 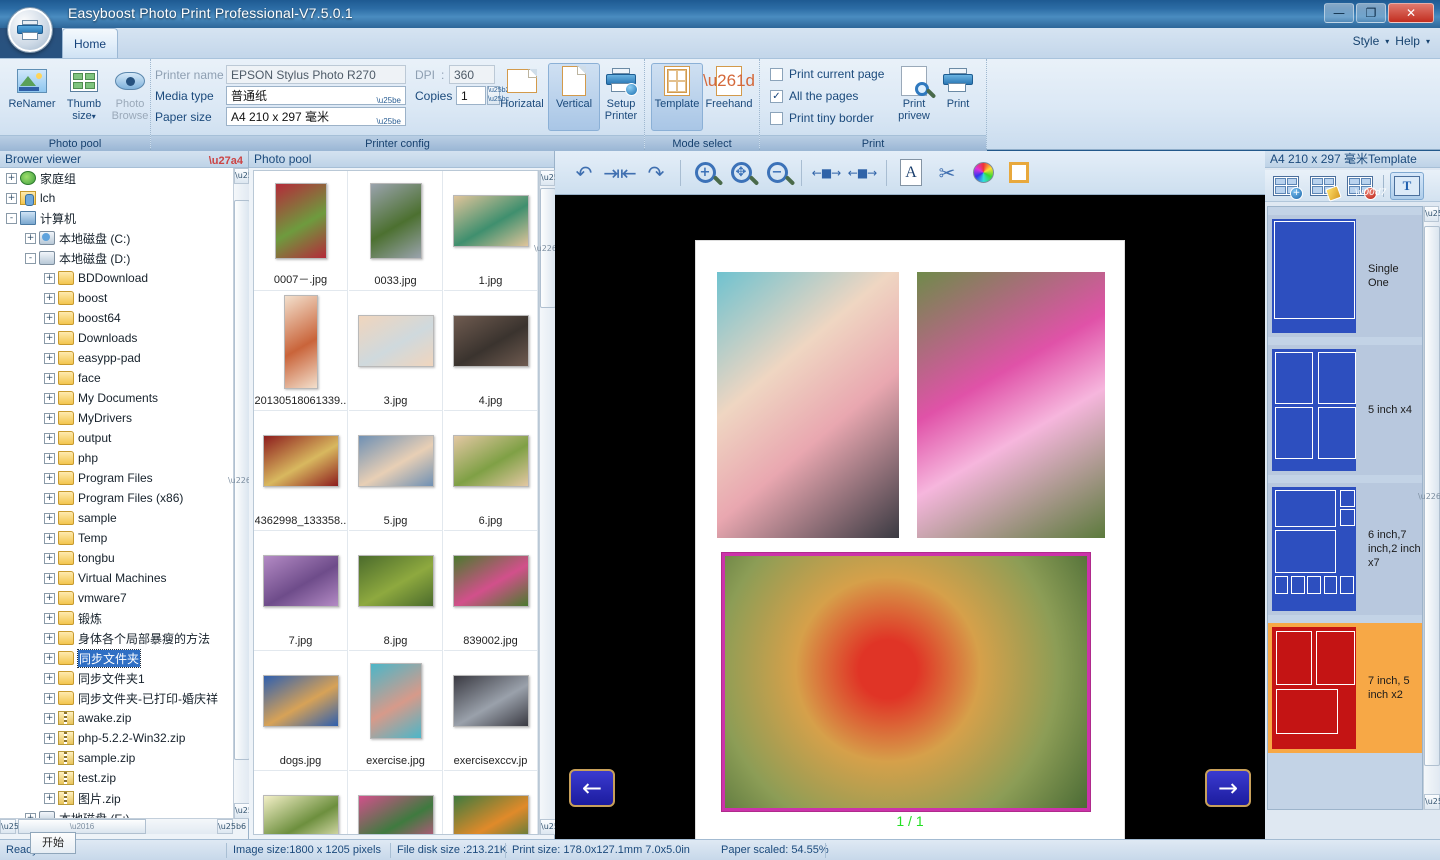 What do you see at coordinates (116, 598) in the screenshot?
I see `tree-item: + vmware7` at bounding box center [116, 598].